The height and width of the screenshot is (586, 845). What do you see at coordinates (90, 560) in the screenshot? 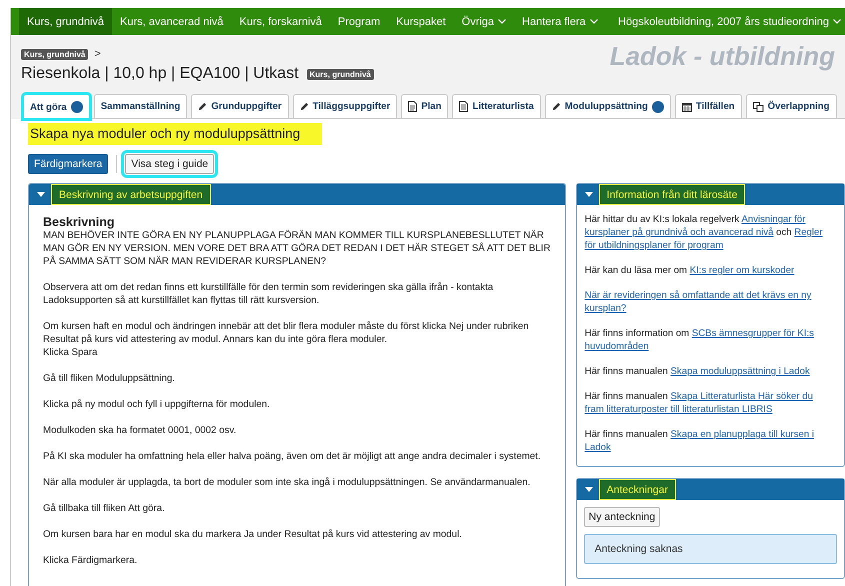
I see `paragraph: Klicka Färdigmarkera.` at bounding box center [90, 560].